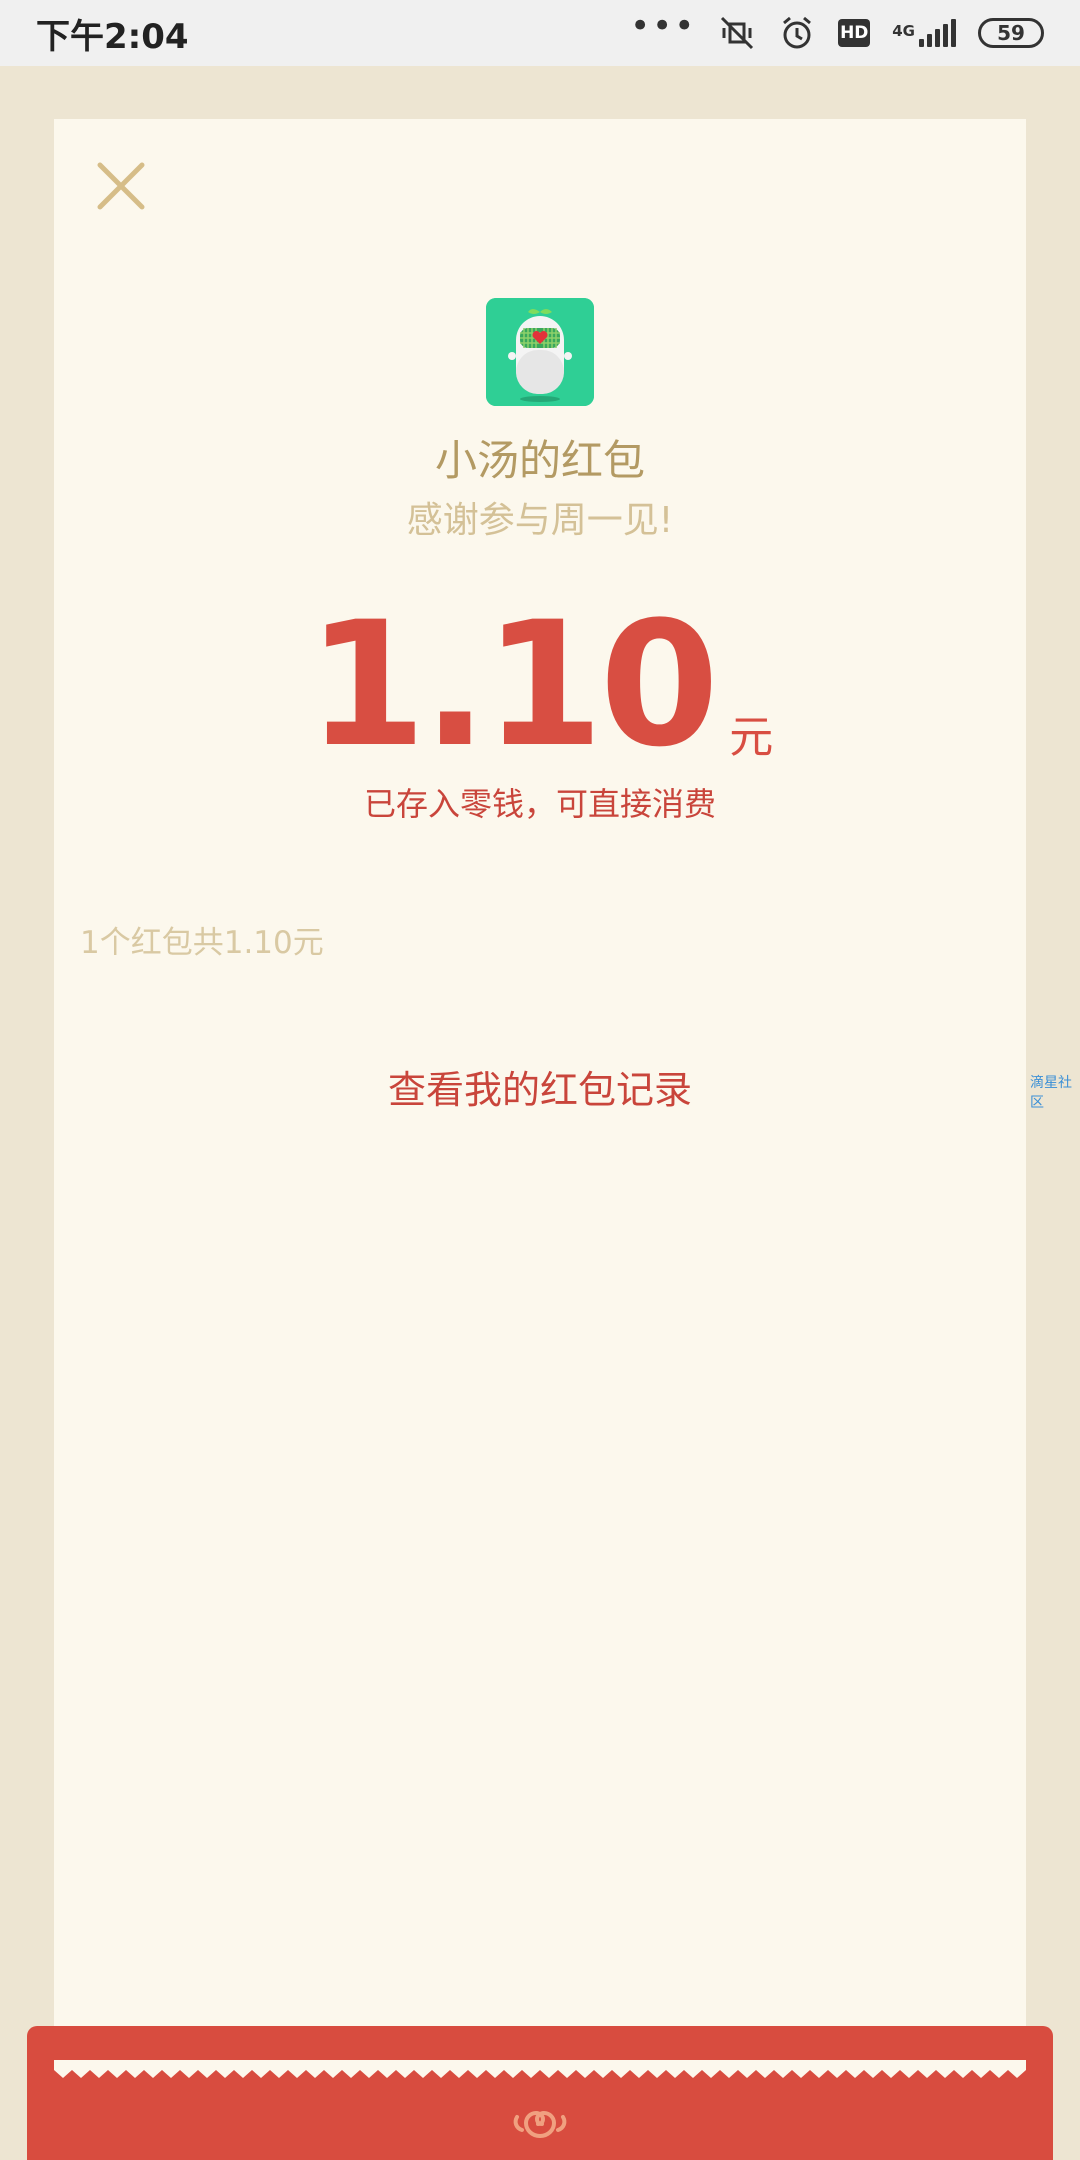  I want to click on vibrate-mute-icon, so click(737, 33).